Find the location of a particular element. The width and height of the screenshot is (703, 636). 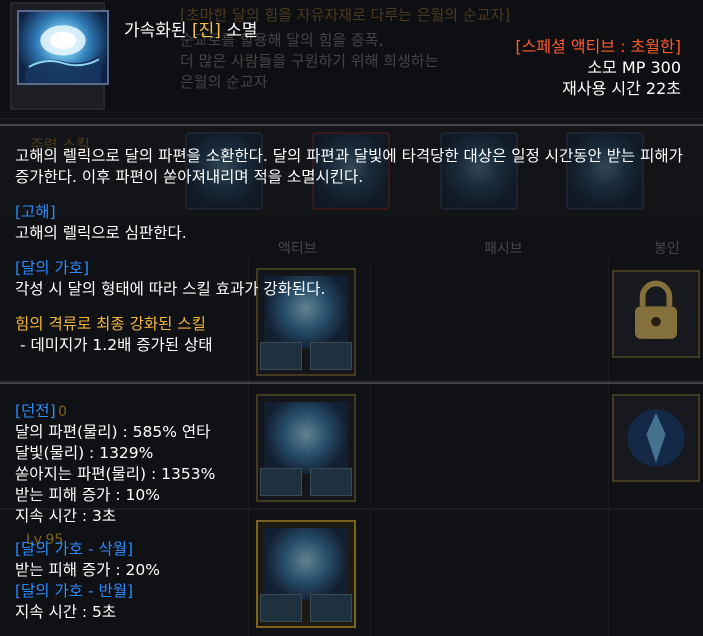

section-text-blessing: 각성 시 달의 형태에 따라 스킬 효과가 강화된다. is located at coordinates (170, 289).